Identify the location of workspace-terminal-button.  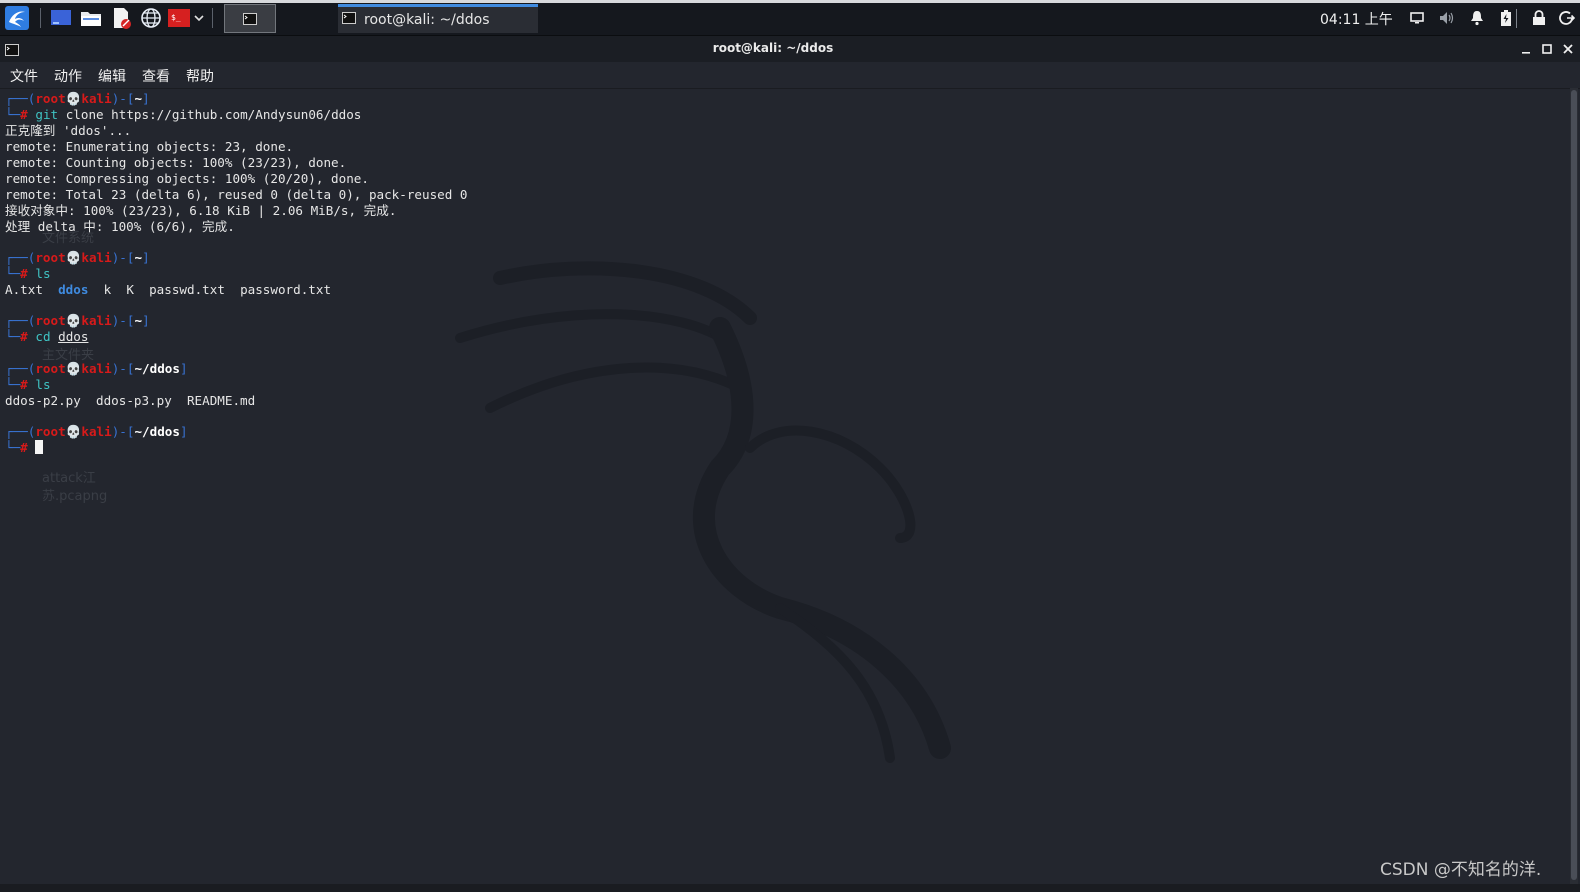
(250, 18).